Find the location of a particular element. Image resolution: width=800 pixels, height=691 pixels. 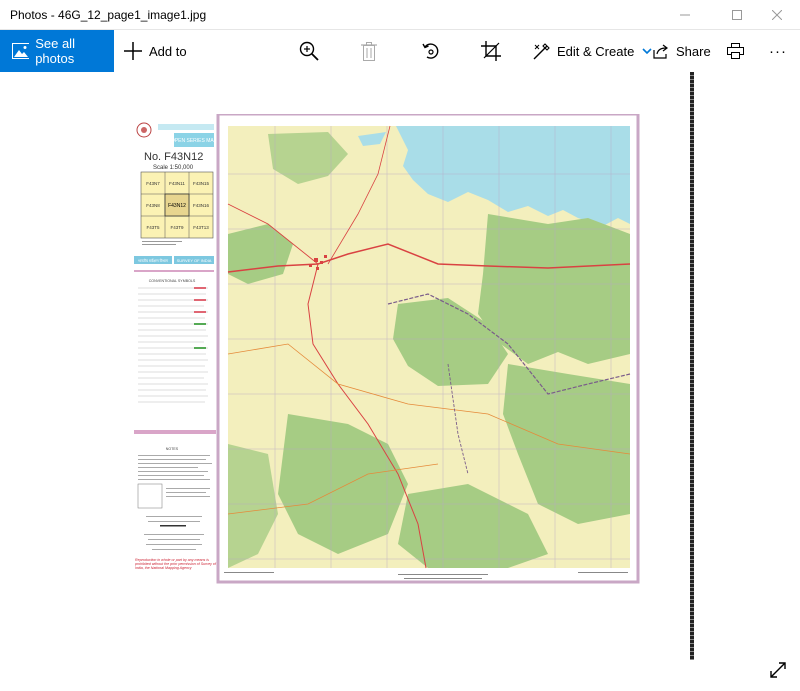

vertical-scrollbar is located at coordinates (692, 366).